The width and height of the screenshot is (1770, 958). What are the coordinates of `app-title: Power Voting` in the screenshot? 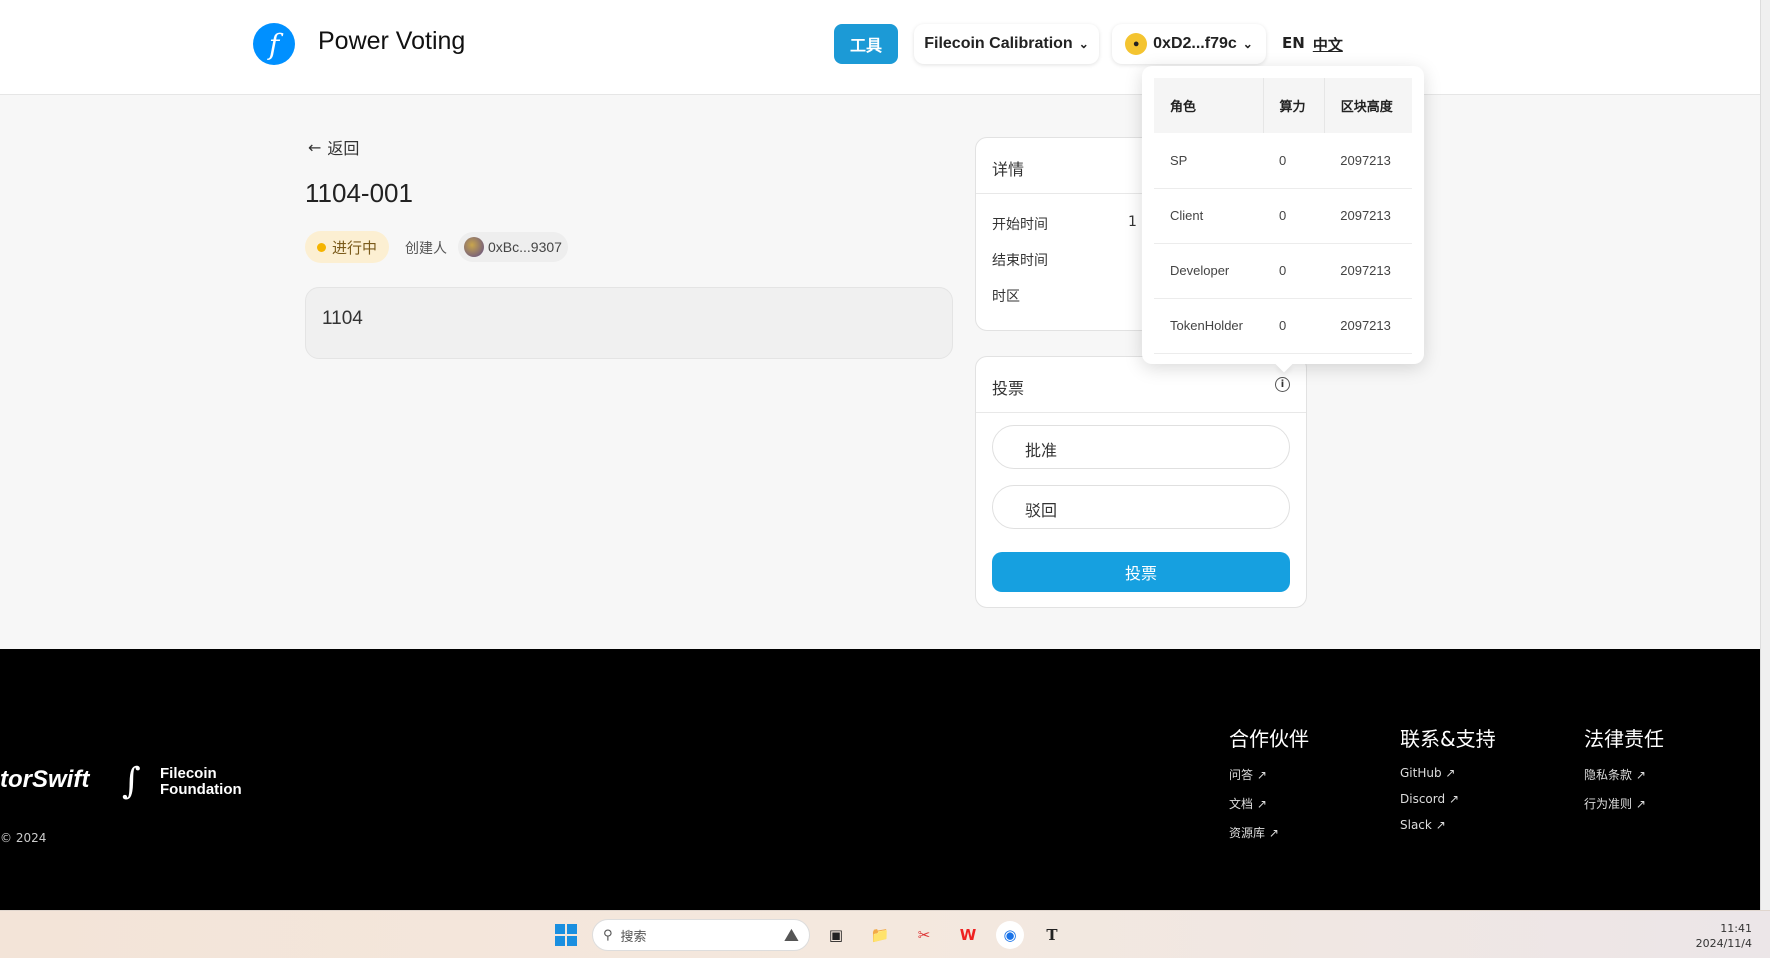 It's located at (391, 41).